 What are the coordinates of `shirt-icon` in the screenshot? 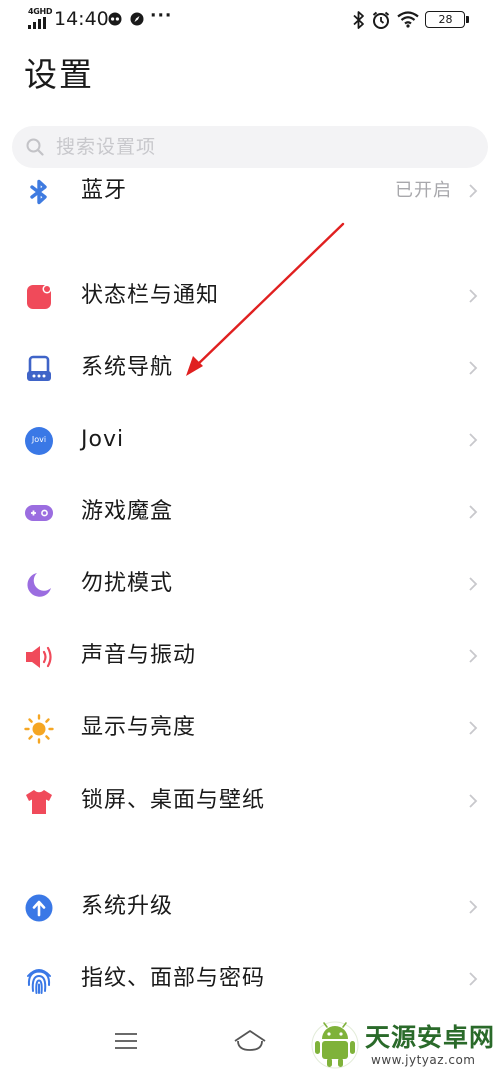 It's located at (39, 802).